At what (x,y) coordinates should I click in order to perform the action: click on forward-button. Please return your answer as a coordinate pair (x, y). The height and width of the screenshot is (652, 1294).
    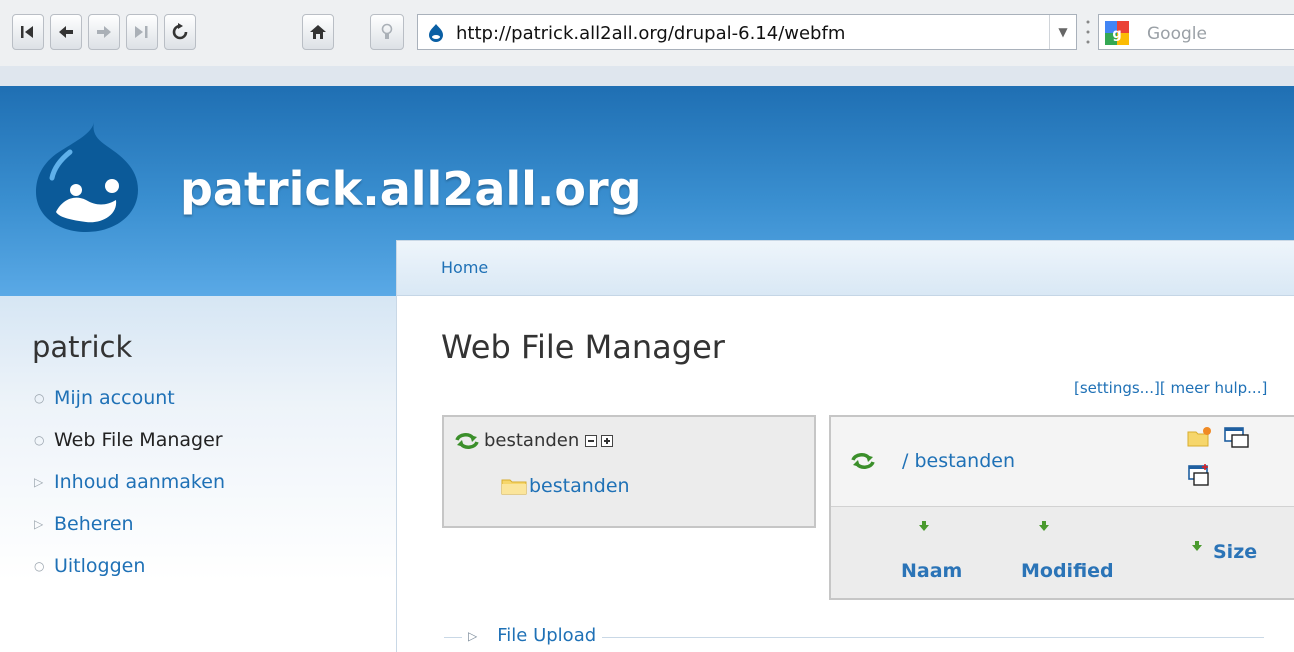
    Looking at the image, I should click on (104, 32).